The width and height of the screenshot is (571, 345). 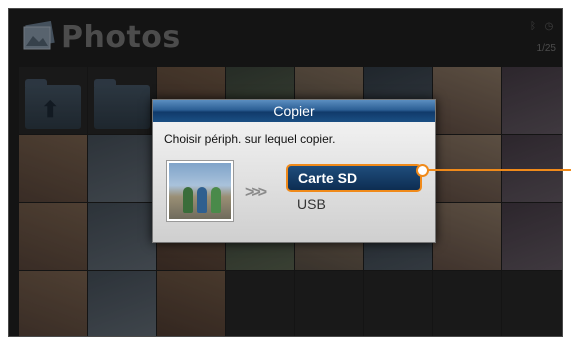 I want to click on dialog-prompt: Choisir périph. sur lequel copier., so click(x=250, y=139).